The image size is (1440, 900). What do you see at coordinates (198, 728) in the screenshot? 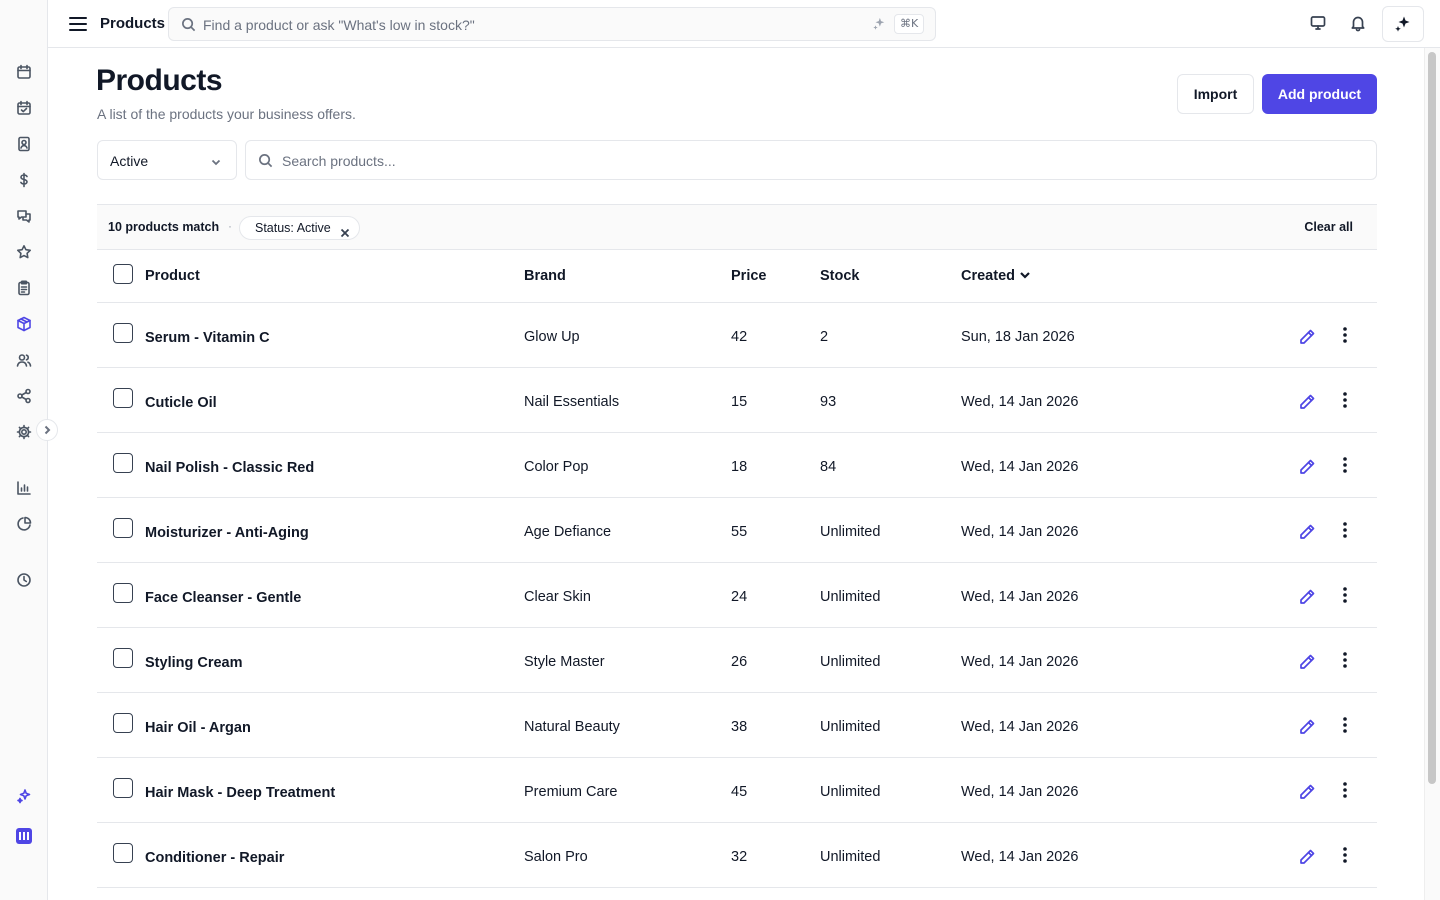
I see `product-name: Hair Oil - Argan` at bounding box center [198, 728].